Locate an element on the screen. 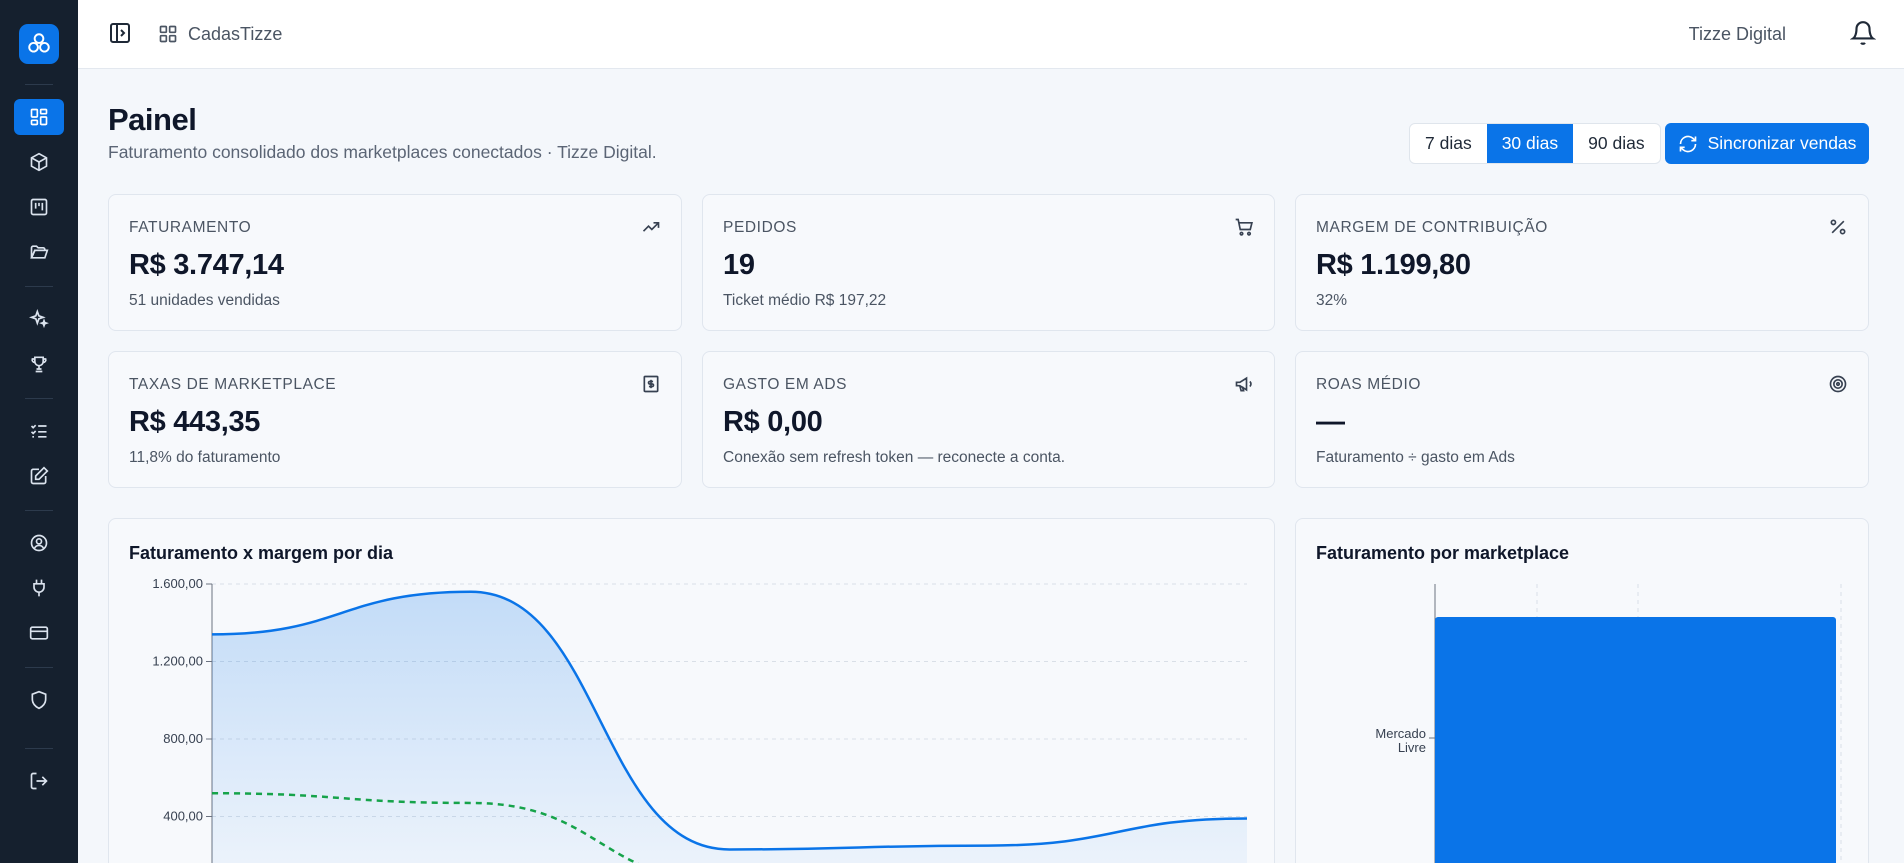  topbar: CadasTizze Tizze Digital is located at coordinates (991, 34).